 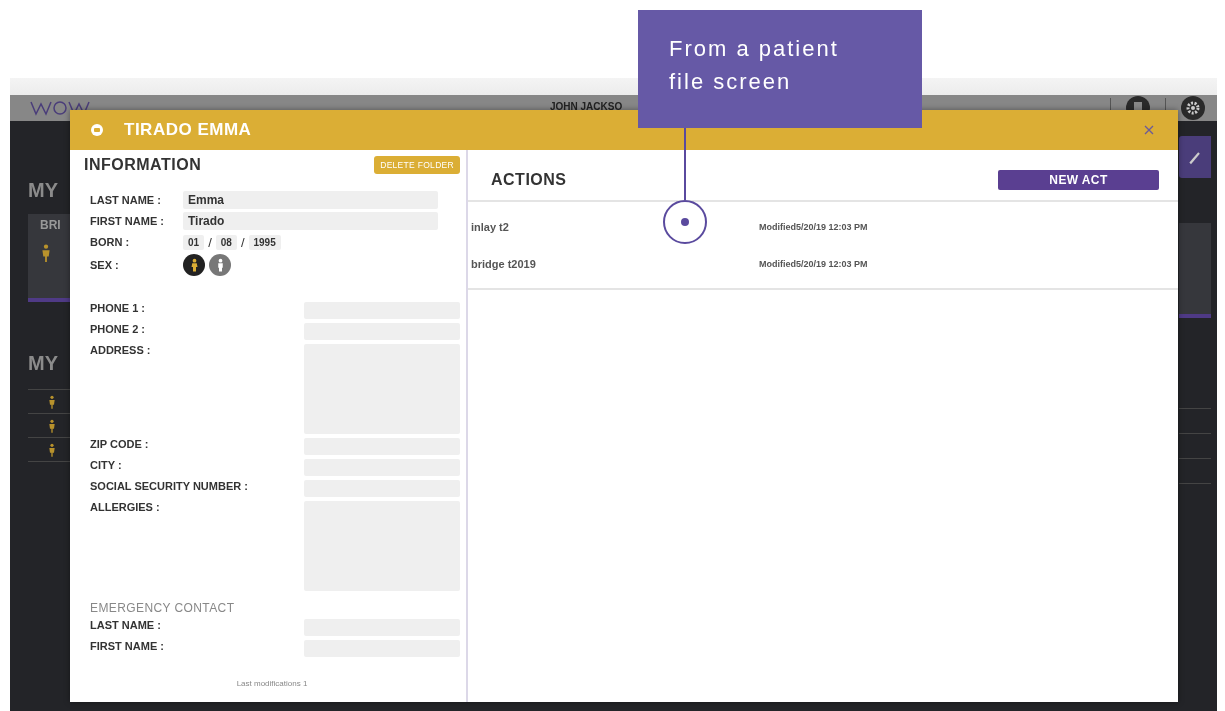 I want to click on male-option, so click(x=220, y=265).